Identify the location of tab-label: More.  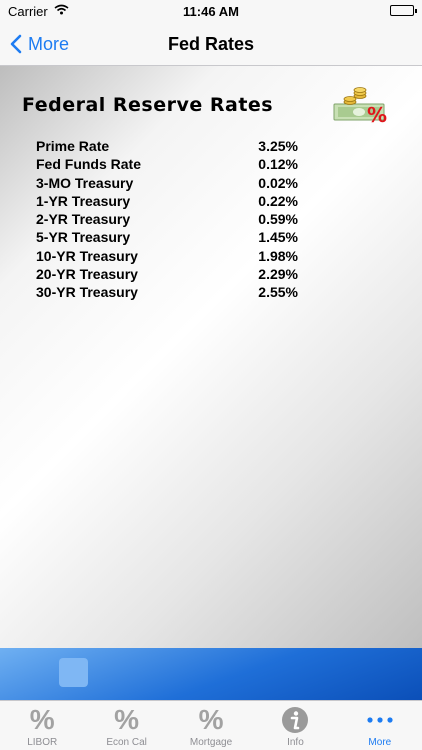
(380, 742).